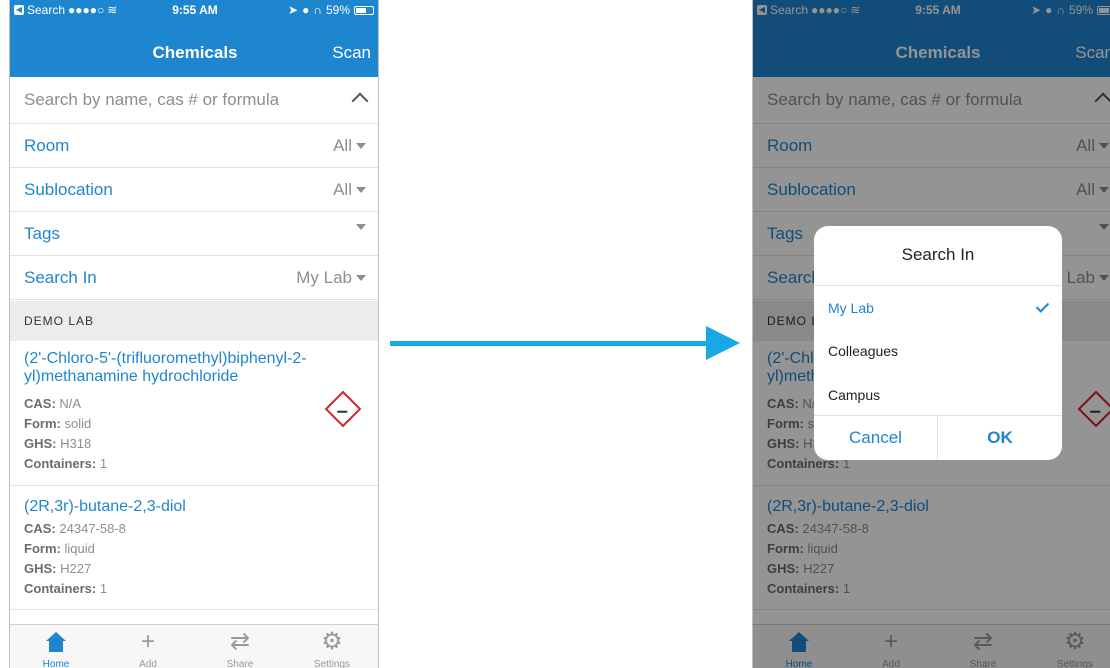  Describe the element at coordinates (76, 568) in the screenshot. I see `ghs-value: H227` at that location.